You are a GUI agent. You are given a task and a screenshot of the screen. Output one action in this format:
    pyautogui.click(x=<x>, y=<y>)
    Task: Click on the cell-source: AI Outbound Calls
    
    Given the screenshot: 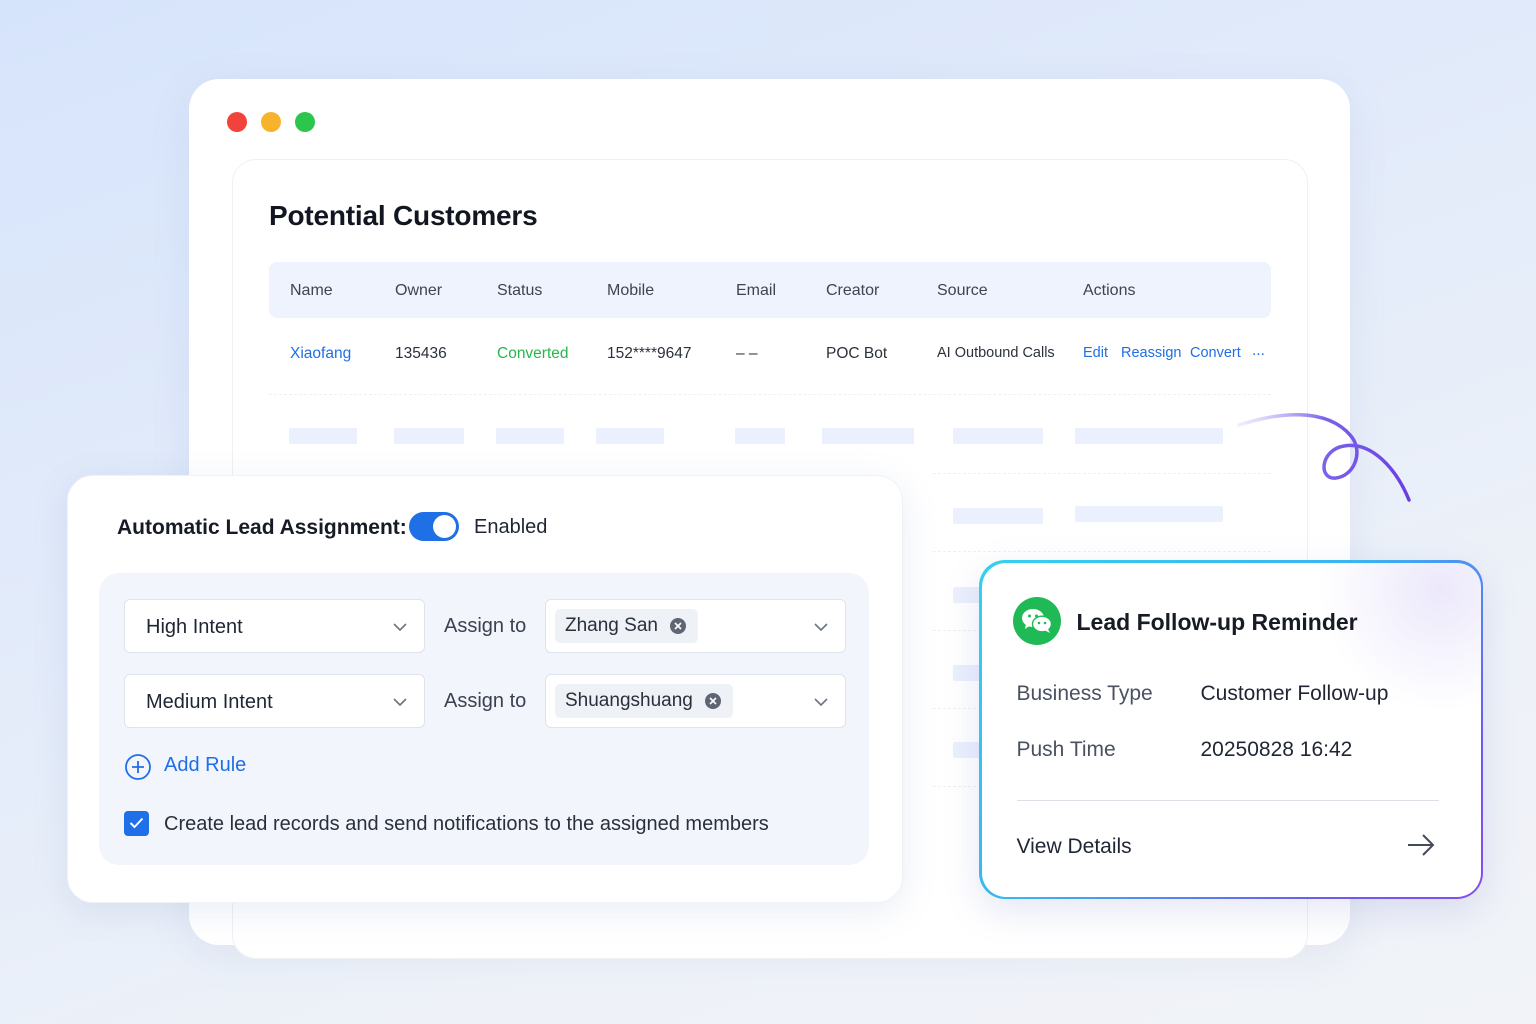 What is the action you would take?
    pyautogui.click(x=996, y=353)
    